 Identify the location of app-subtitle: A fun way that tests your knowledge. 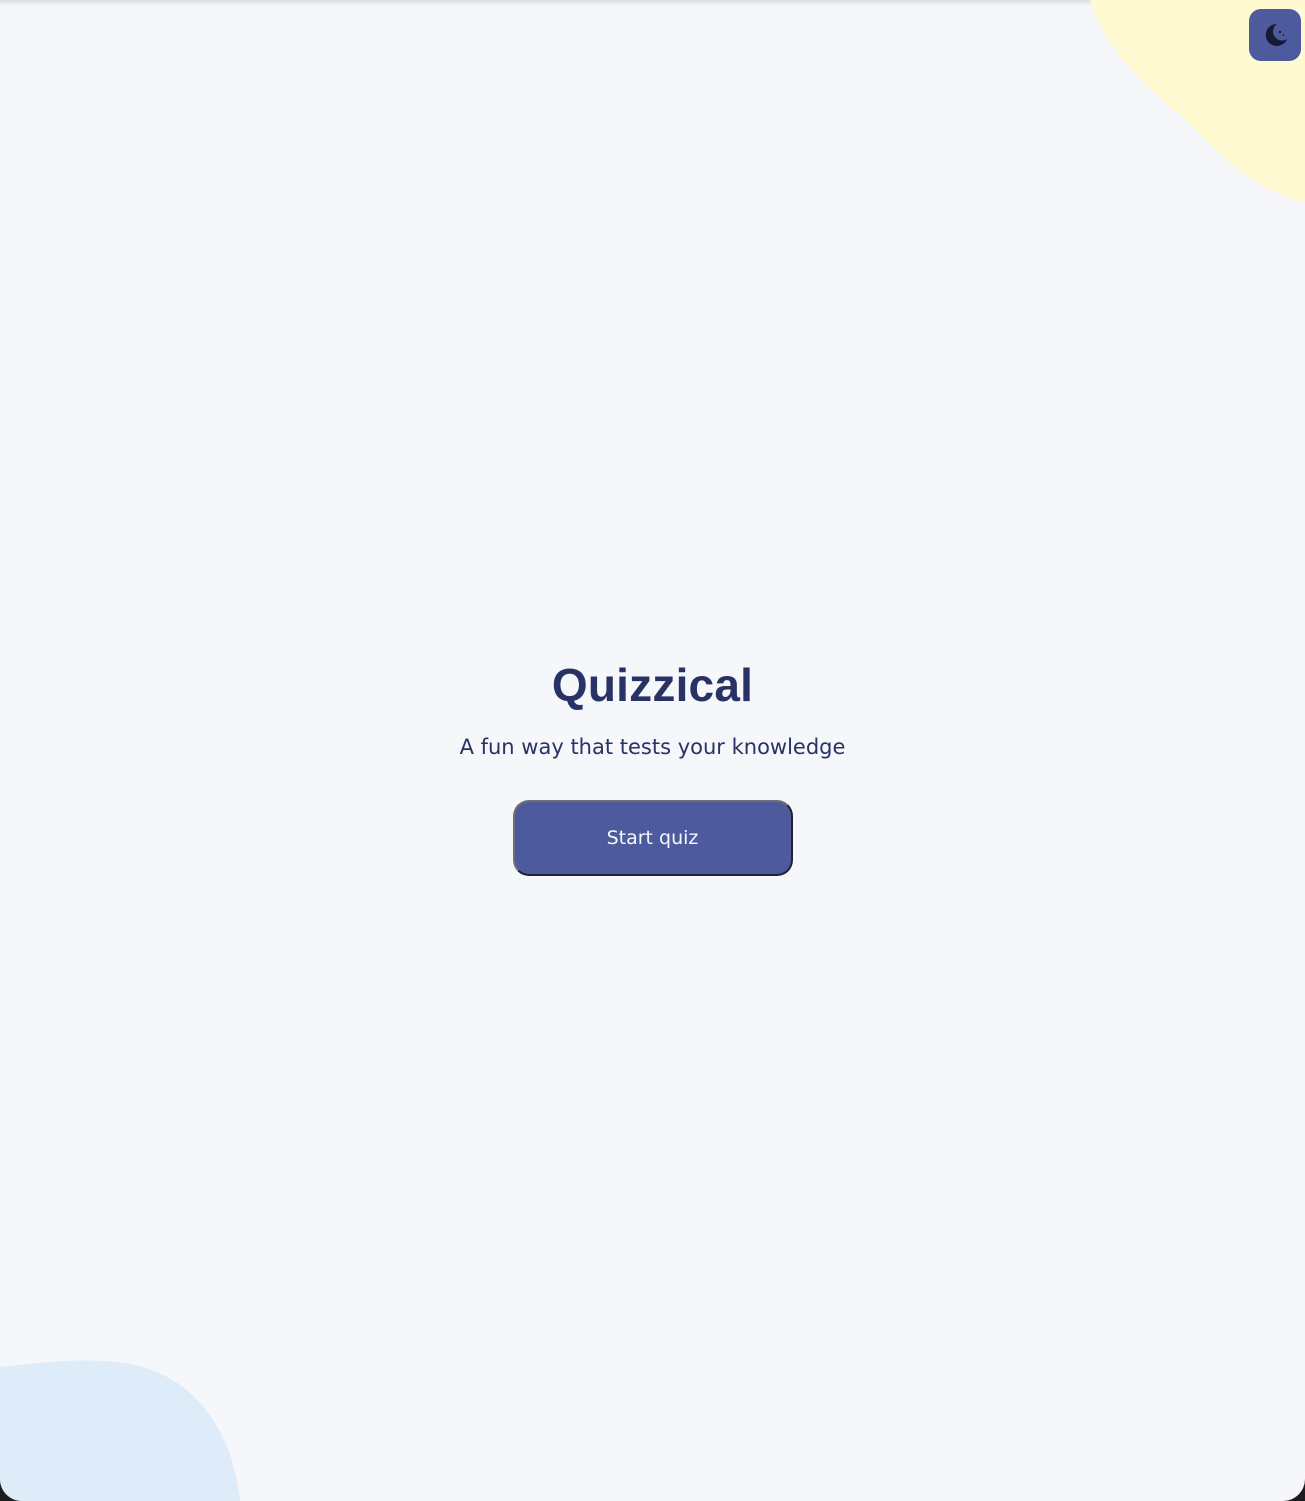
(652, 747).